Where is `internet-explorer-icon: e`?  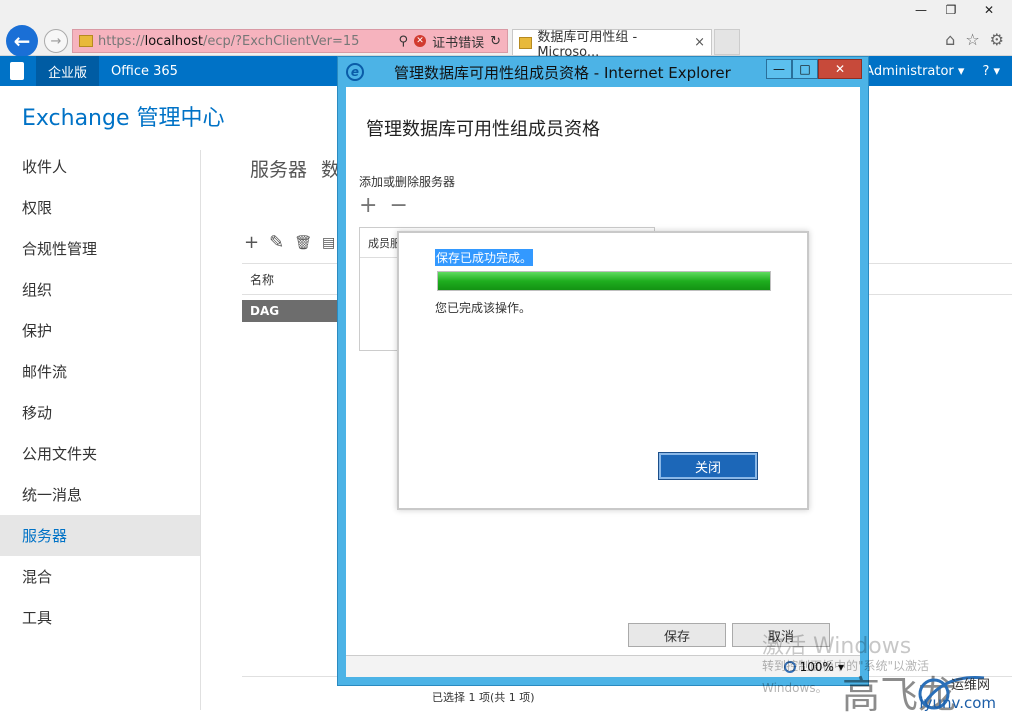
internet-explorer-icon: e is located at coordinates (355, 72).